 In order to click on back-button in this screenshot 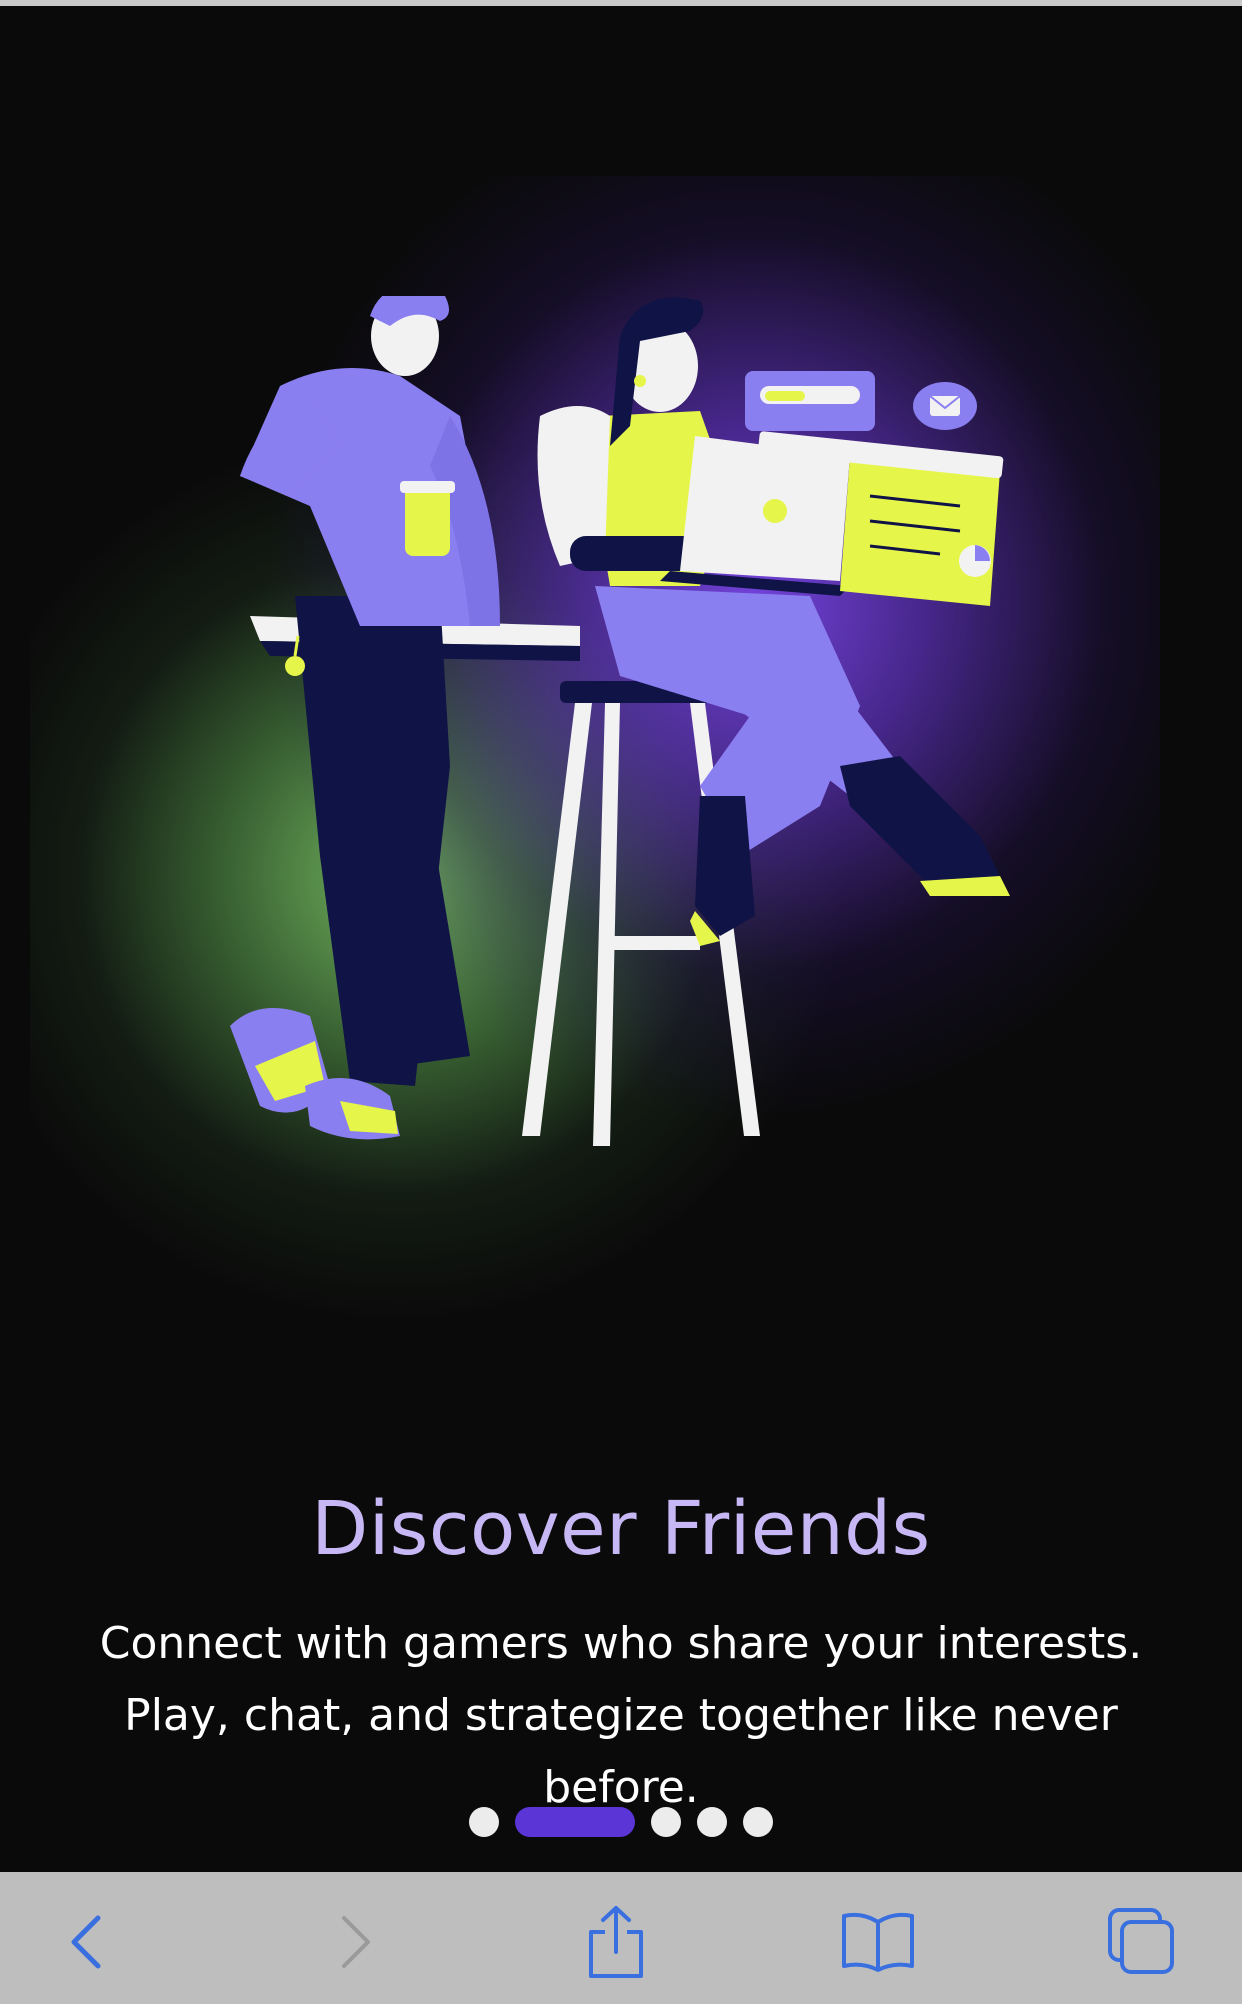, I will do `click(86, 1942)`.